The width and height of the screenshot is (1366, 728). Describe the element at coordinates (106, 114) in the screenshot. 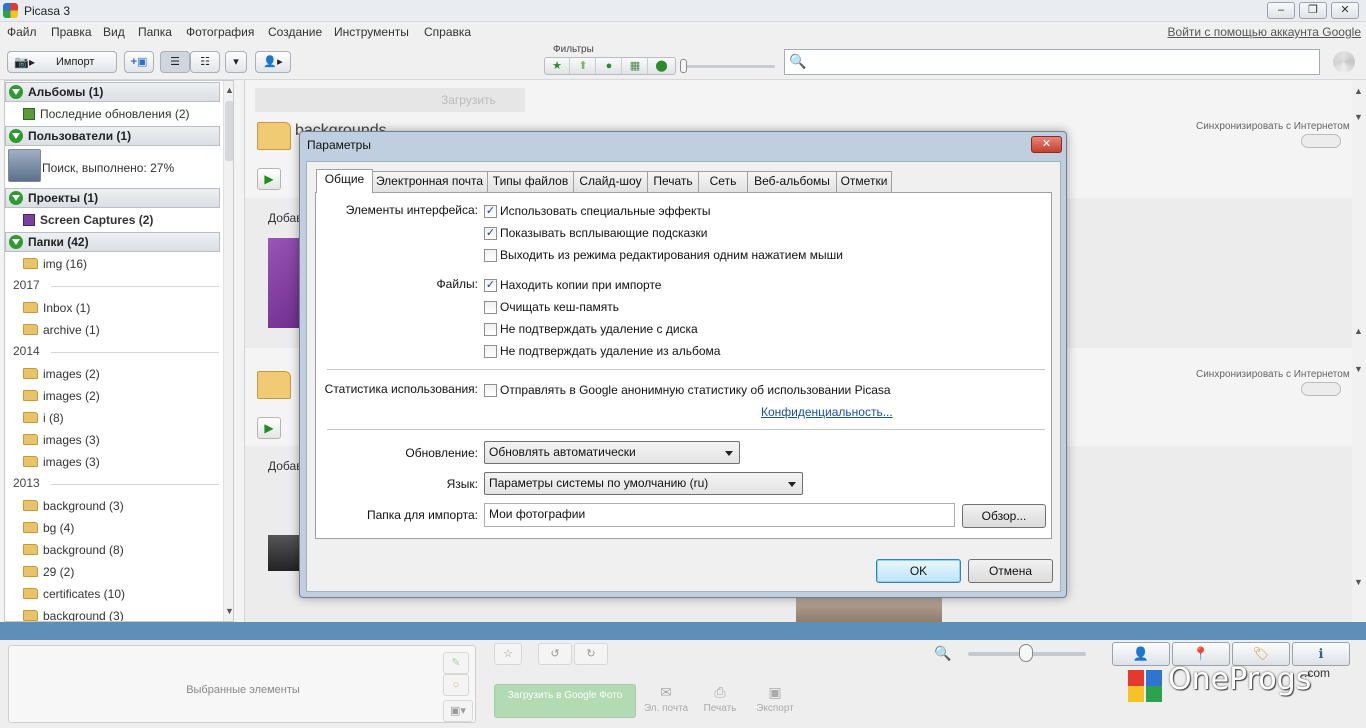

I see `album-recent-updates: Последние обновления (2)` at that location.